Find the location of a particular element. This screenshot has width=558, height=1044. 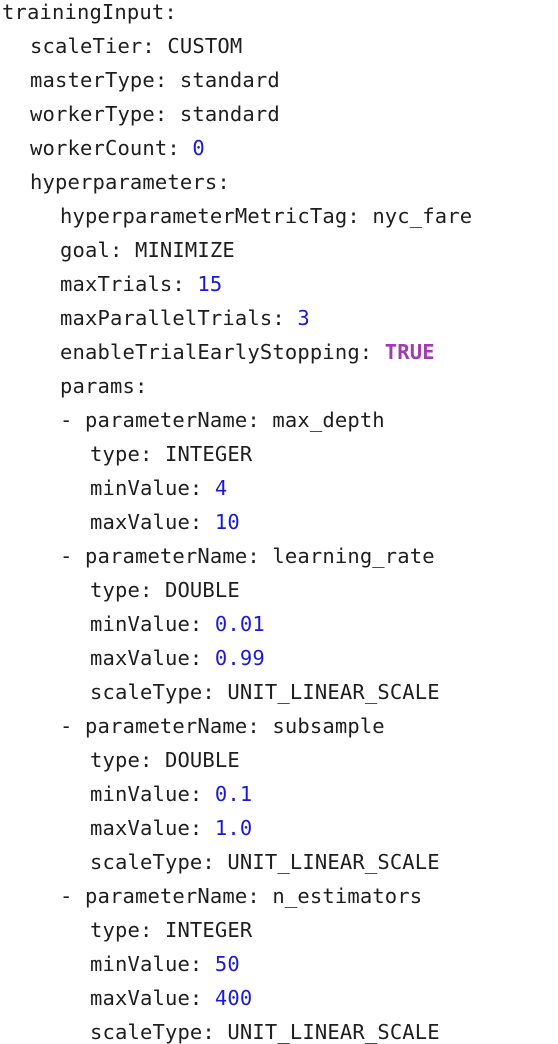

yaml-key: enableTrialEarlyStopping: is located at coordinates (222, 352).